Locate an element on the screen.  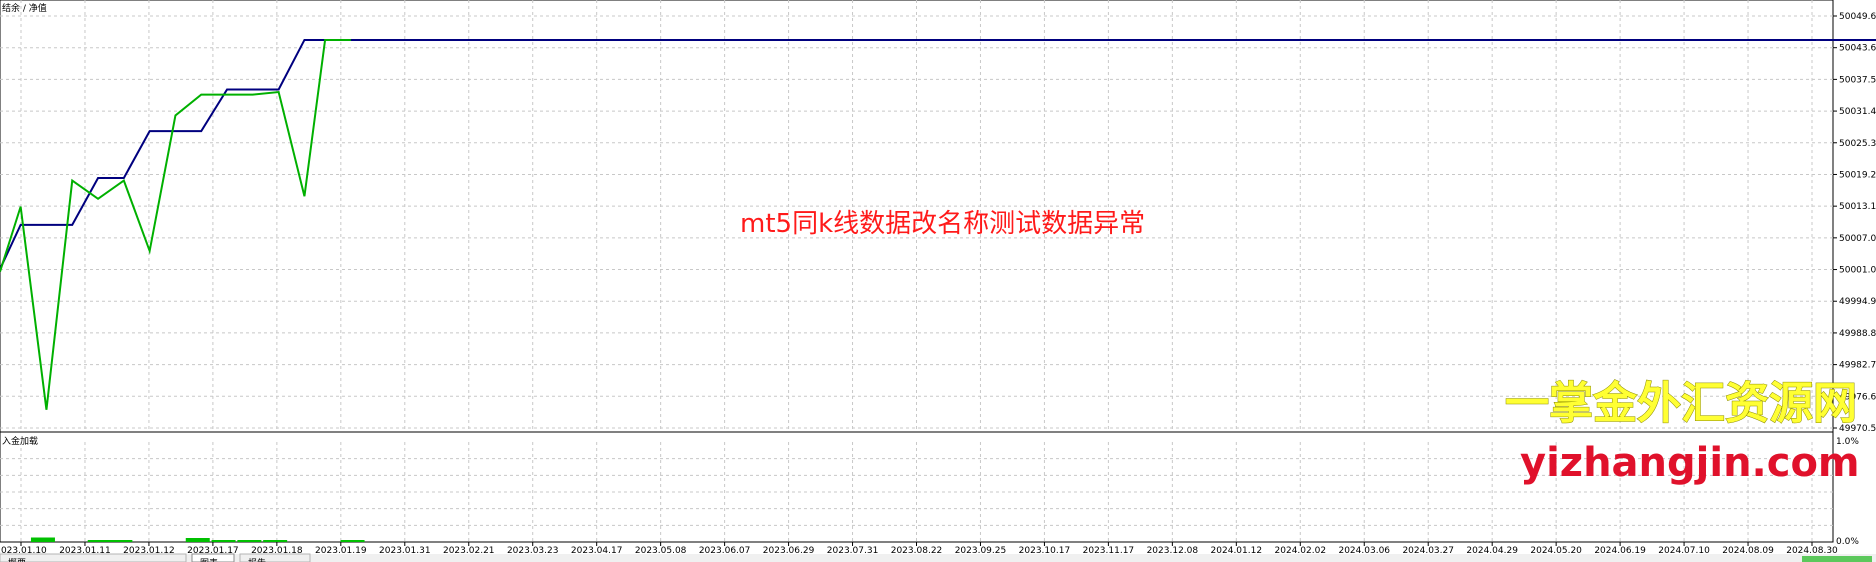
y-tick-label: 49994.9 is located at coordinates (1857, 302).